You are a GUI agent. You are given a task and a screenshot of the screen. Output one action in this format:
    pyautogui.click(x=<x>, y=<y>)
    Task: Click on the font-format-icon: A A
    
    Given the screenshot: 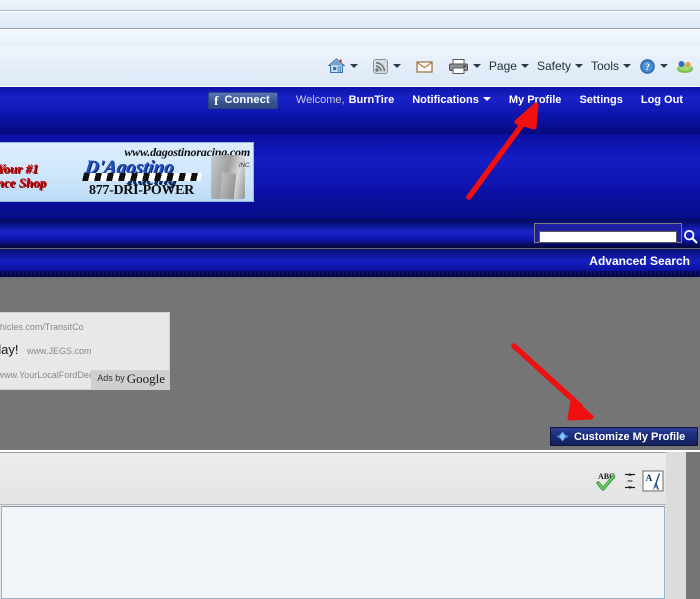 What is the action you would take?
    pyautogui.click(x=653, y=481)
    